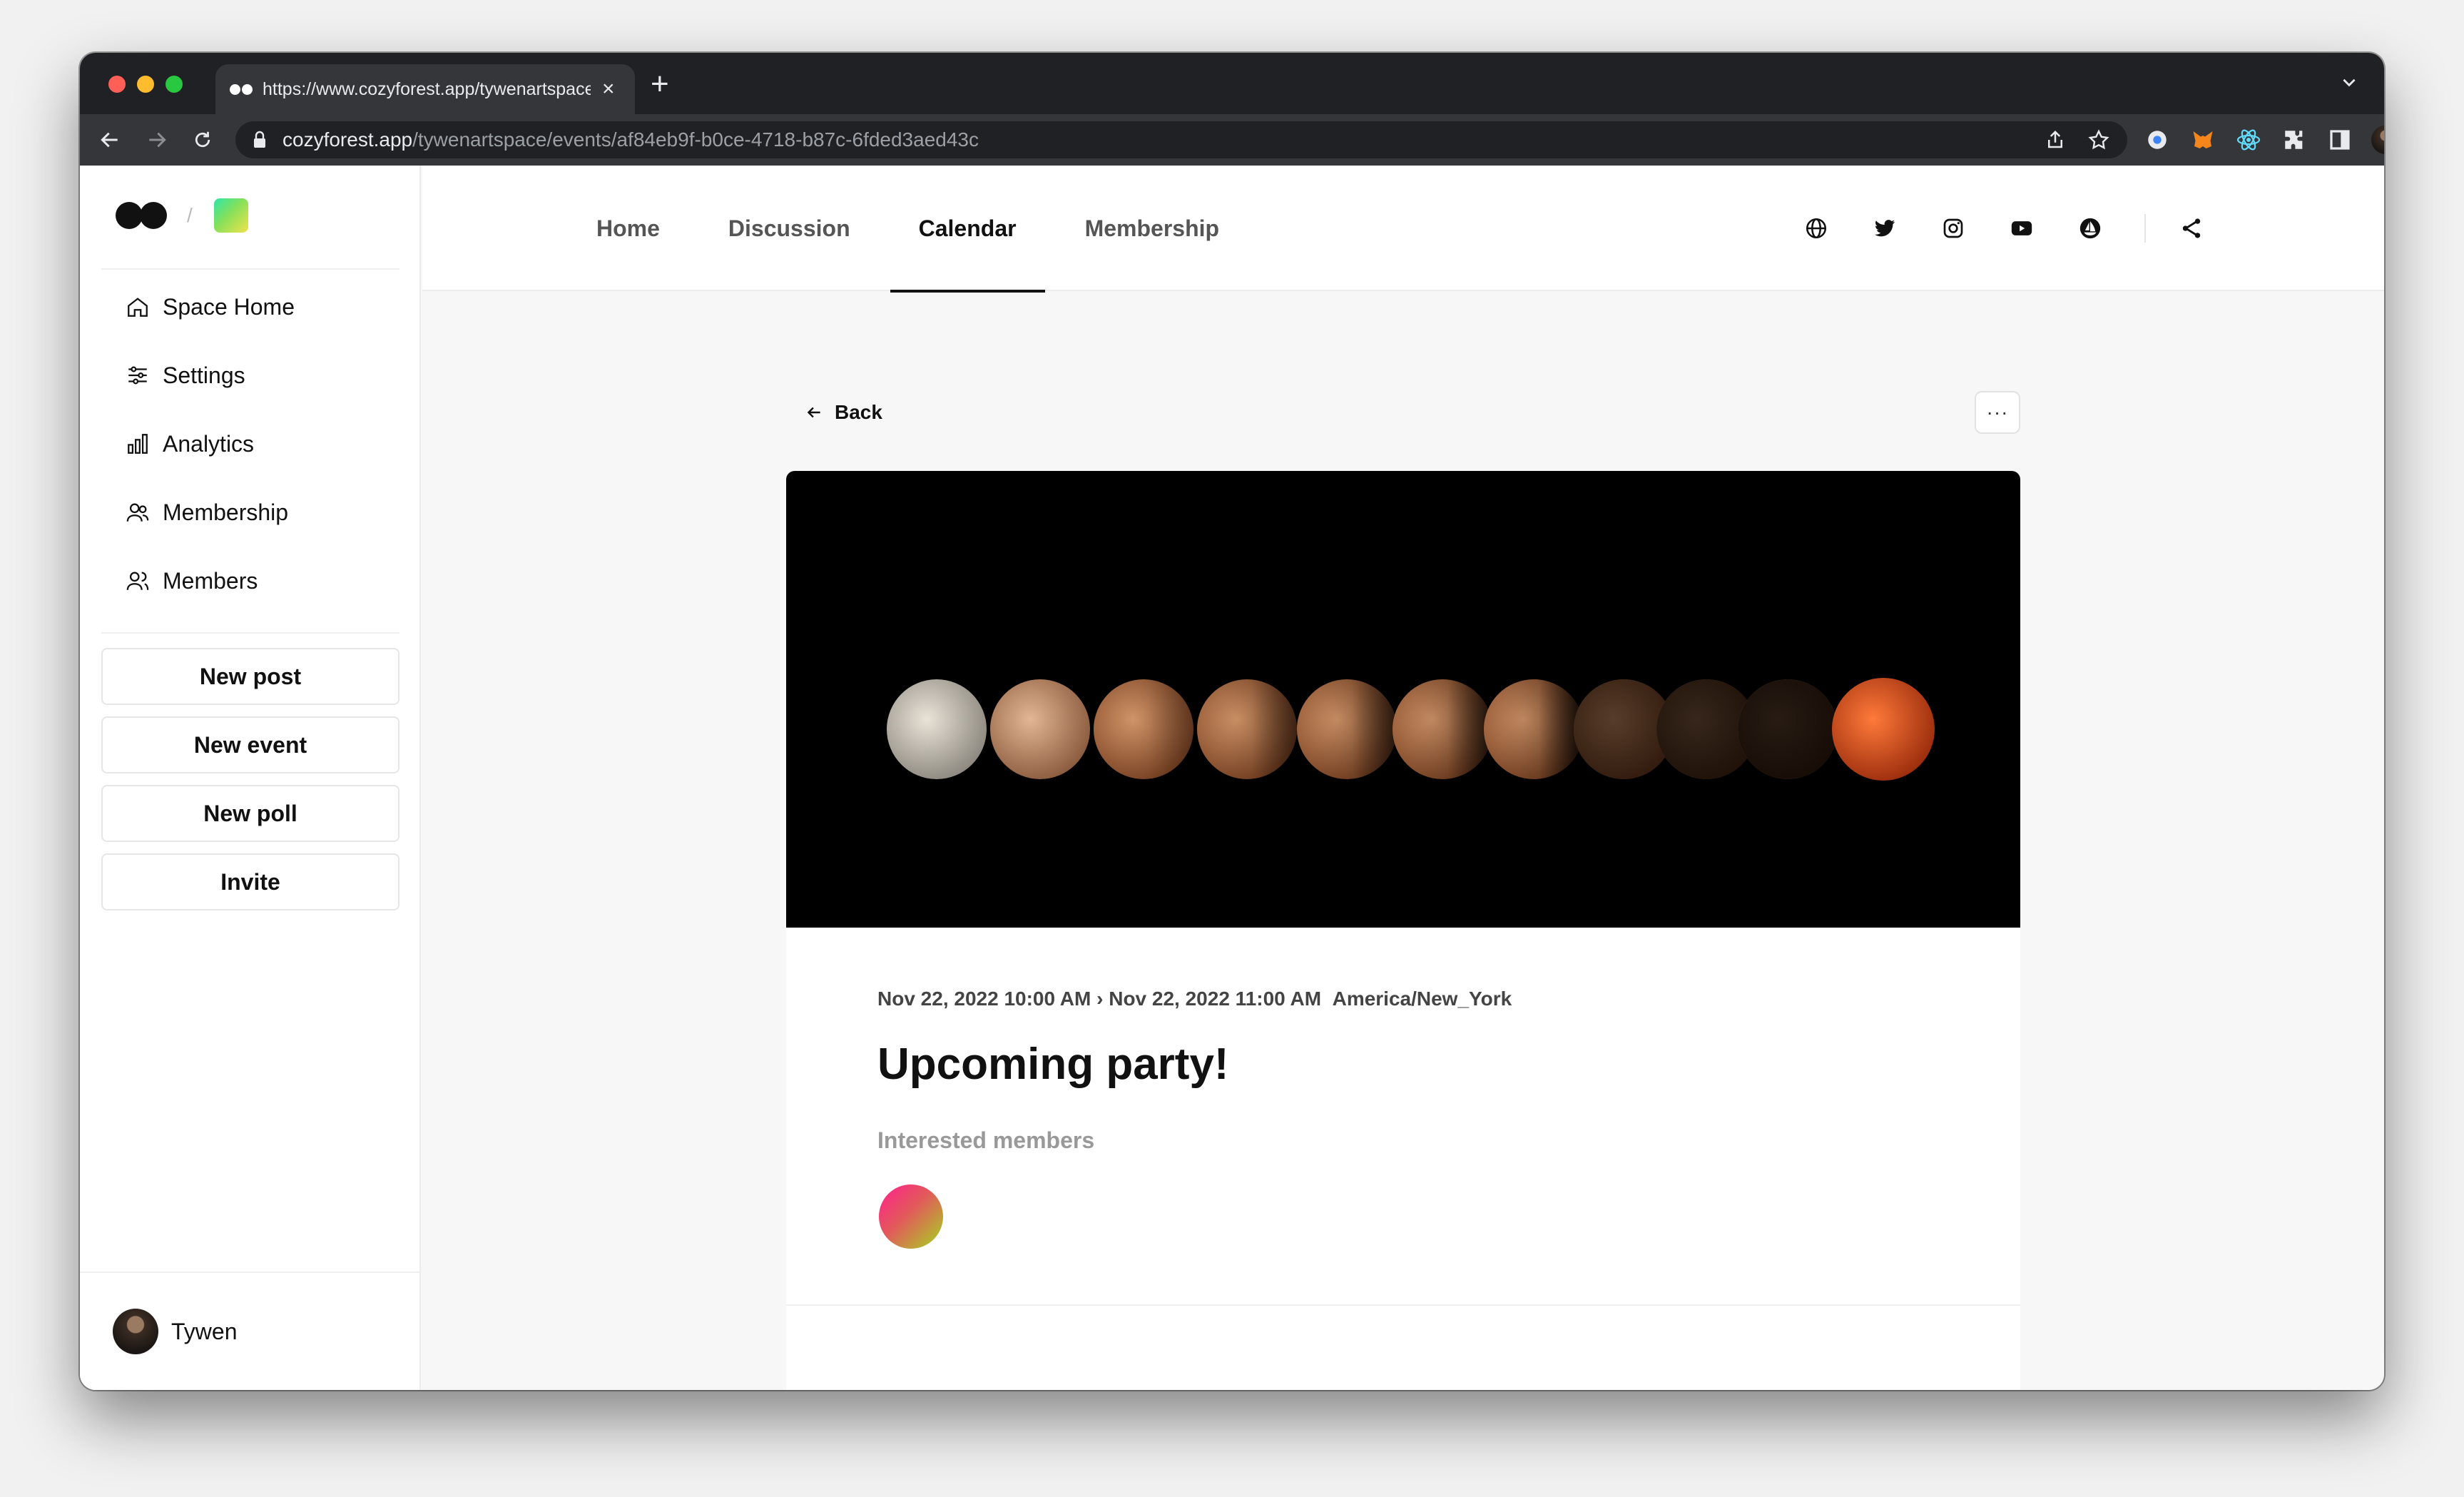  Describe the element at coordinates (226, 512) in the screenshot. I see `sidebar-item-label: Membership` at that location.